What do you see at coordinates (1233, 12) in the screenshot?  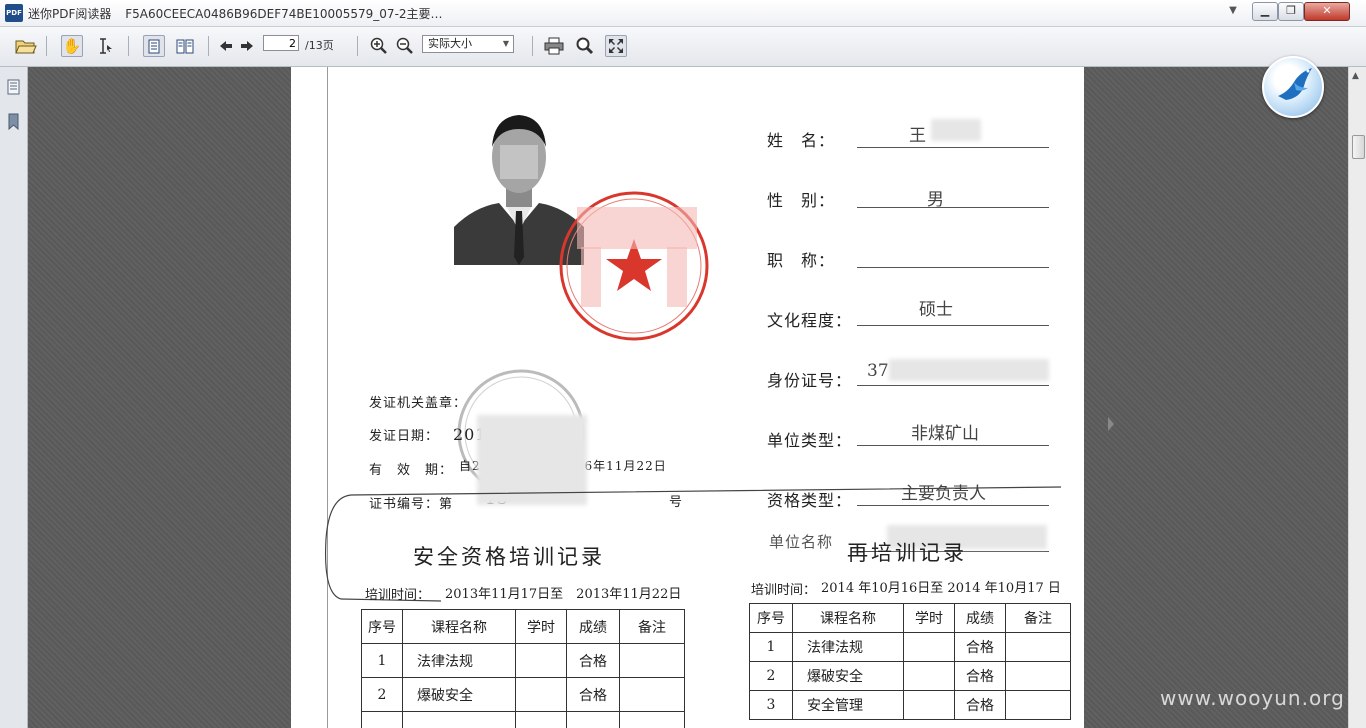 I see `window-menu-dropdown-icon: ▼` at bounding box center [1233, 12].